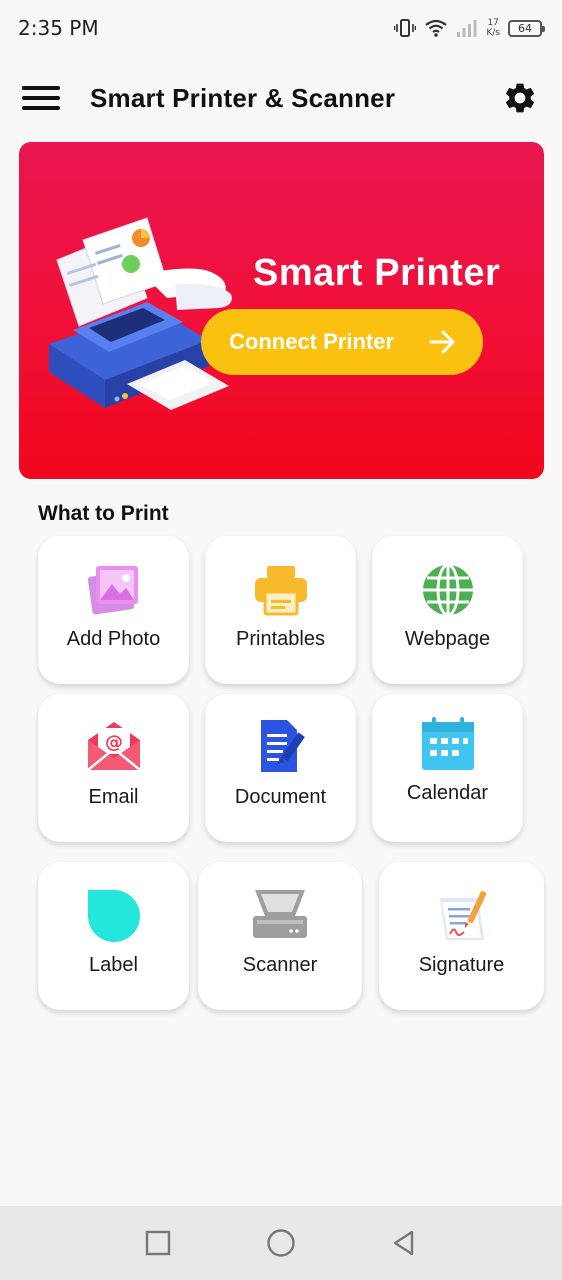  I want to click on status-icons: 17 K/s 64, so click(469, 28).